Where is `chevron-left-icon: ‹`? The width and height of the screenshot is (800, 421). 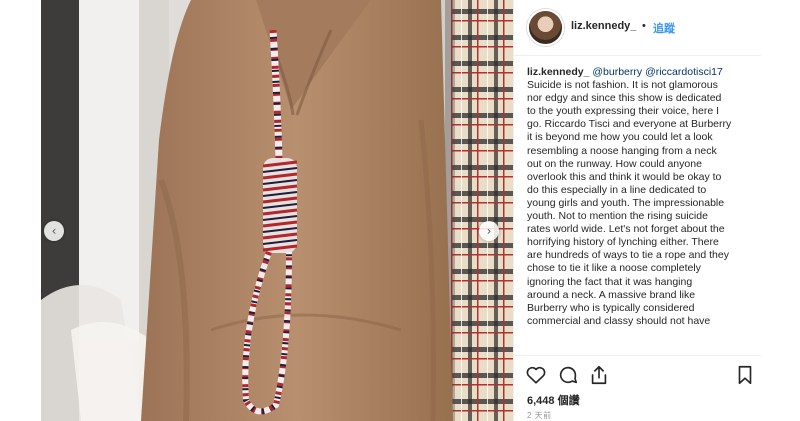 chevron-left-icon: ‹ is located at coordinates (54, 231).